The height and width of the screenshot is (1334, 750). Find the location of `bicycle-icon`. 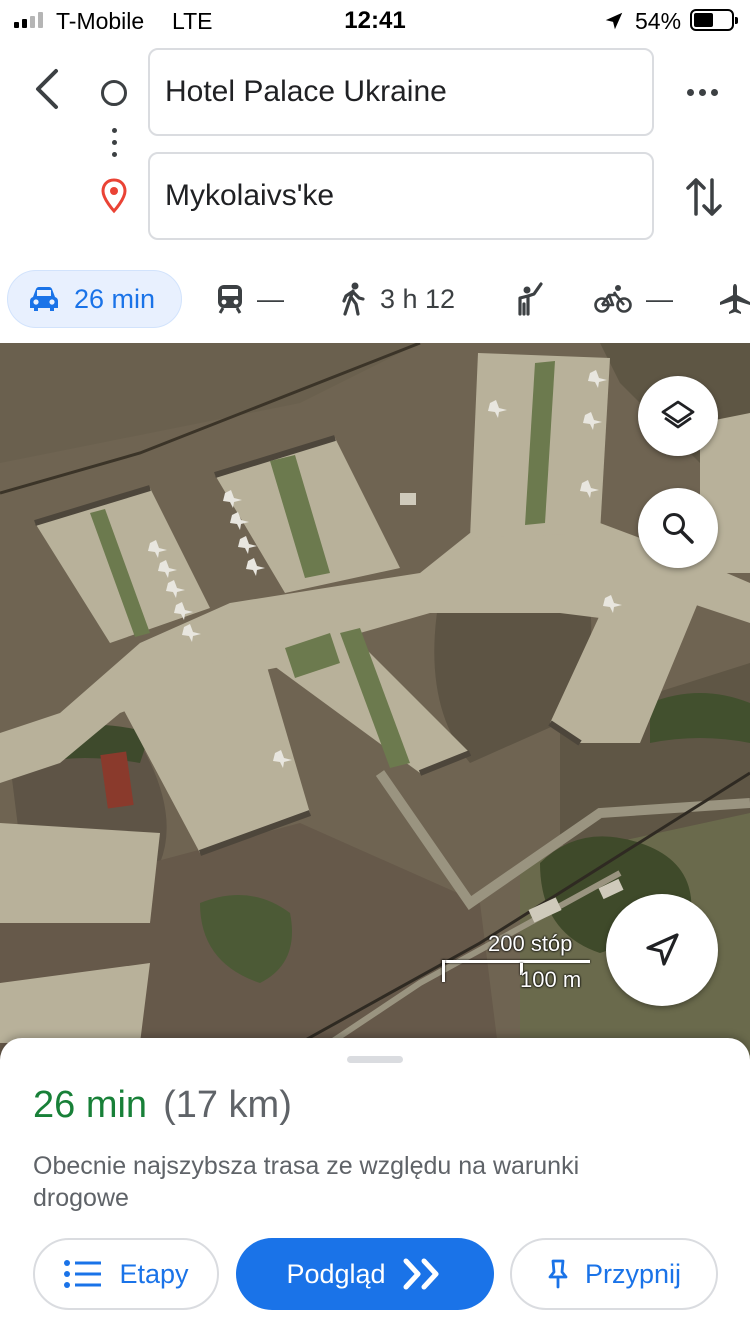

bicycle-icon is located at coordinates (613, 299).